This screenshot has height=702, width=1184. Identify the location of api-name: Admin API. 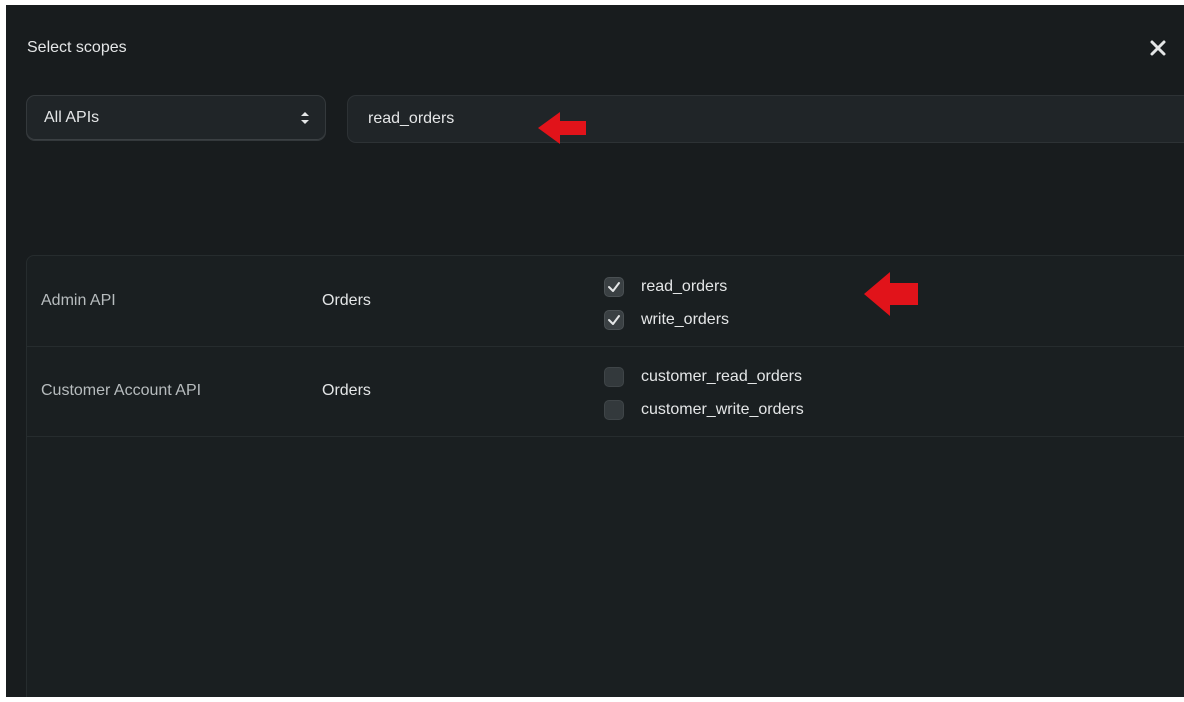
(78, 300).